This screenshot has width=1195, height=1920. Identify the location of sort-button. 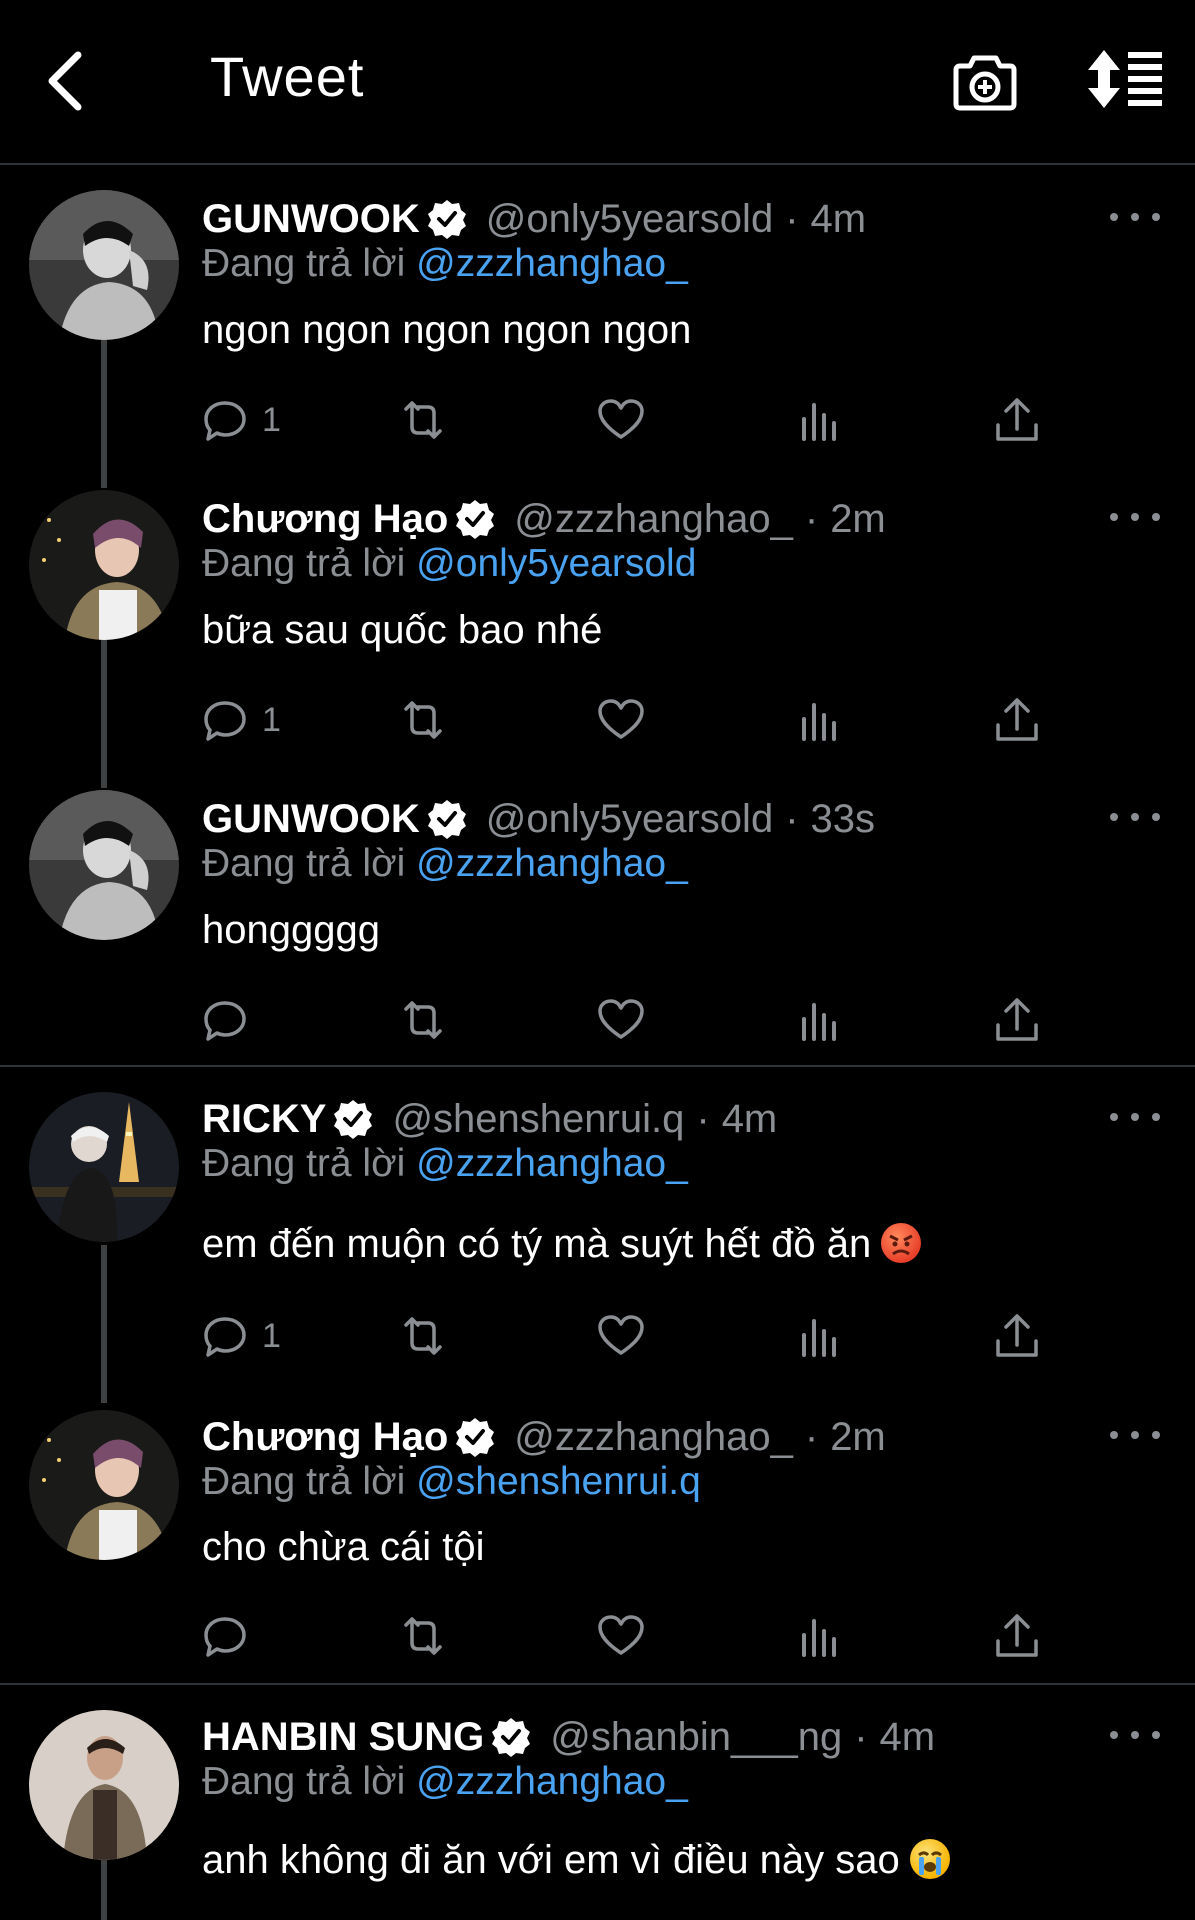
(1126, 79).